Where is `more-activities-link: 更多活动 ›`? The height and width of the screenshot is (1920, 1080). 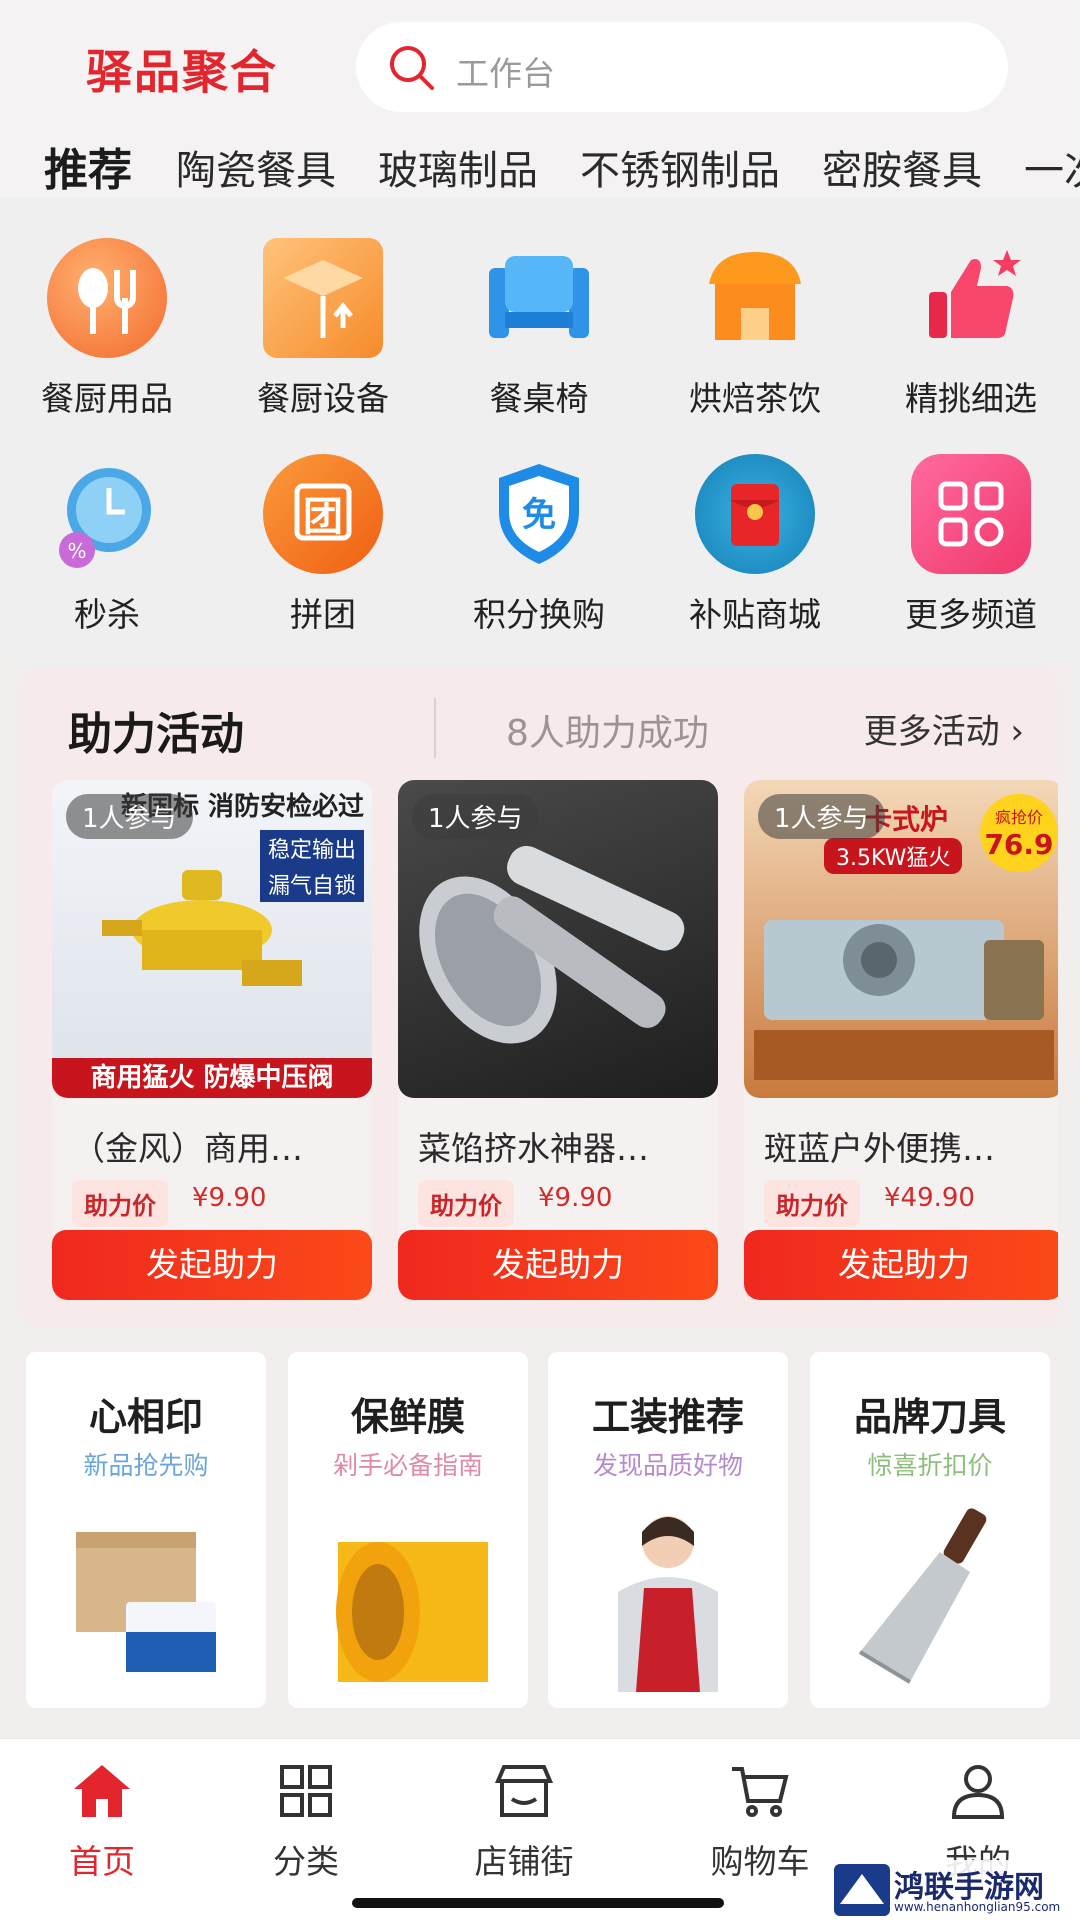
more-activities-link: 更多活动 › is located at coordinates (944, 728).